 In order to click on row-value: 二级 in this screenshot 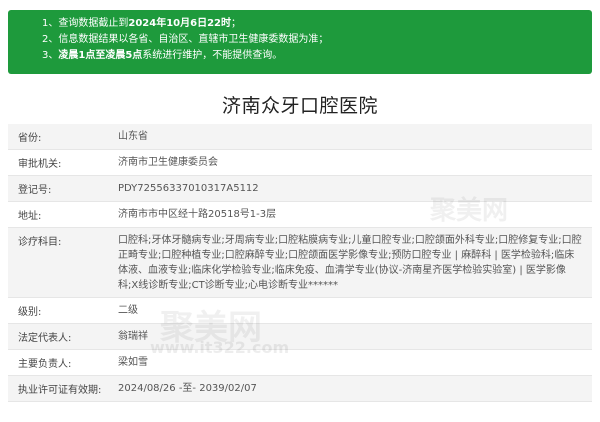, I will do `click(128, 310)`.